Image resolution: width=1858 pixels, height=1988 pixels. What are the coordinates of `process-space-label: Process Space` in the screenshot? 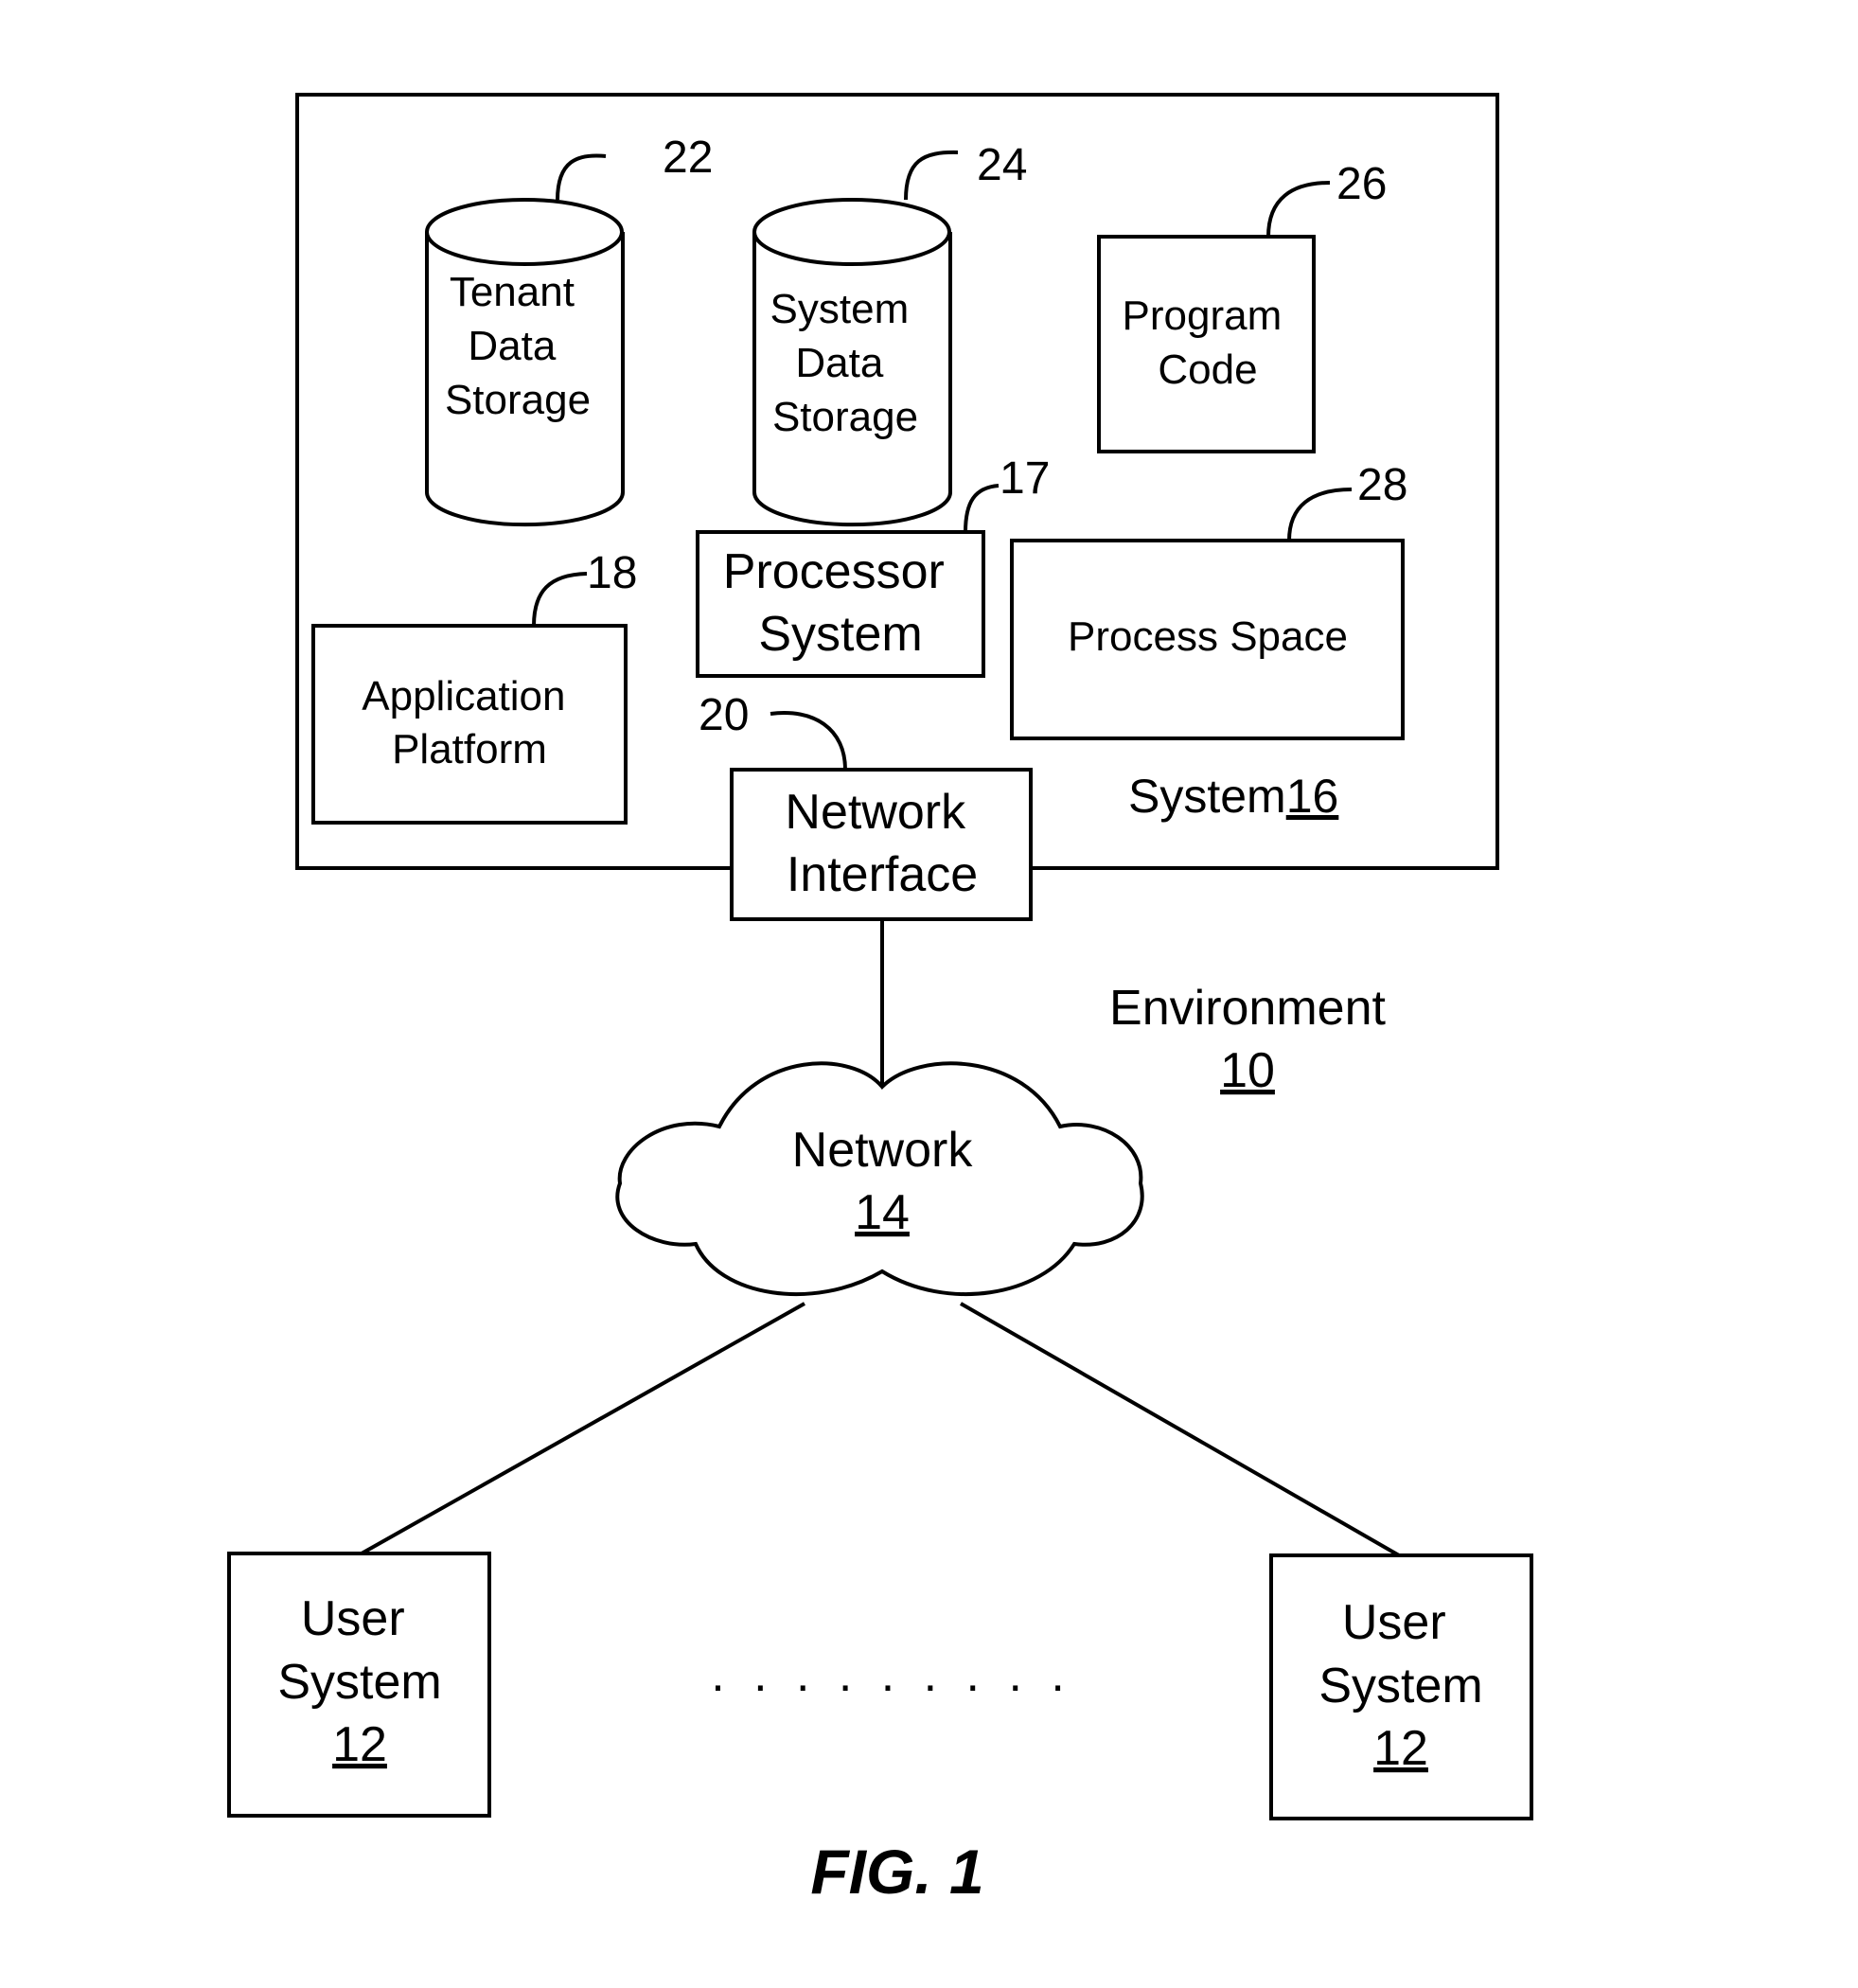 It's located at (1208, 636).